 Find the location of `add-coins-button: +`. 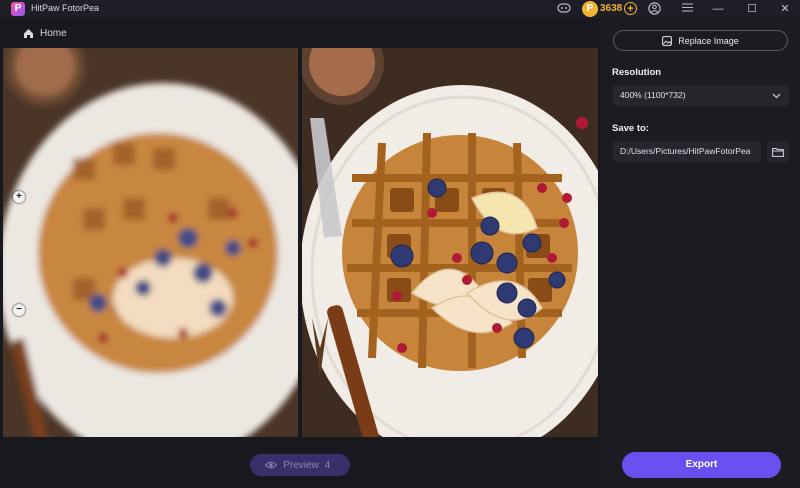

add-coins-button: + is located at coordinates (630, 8).